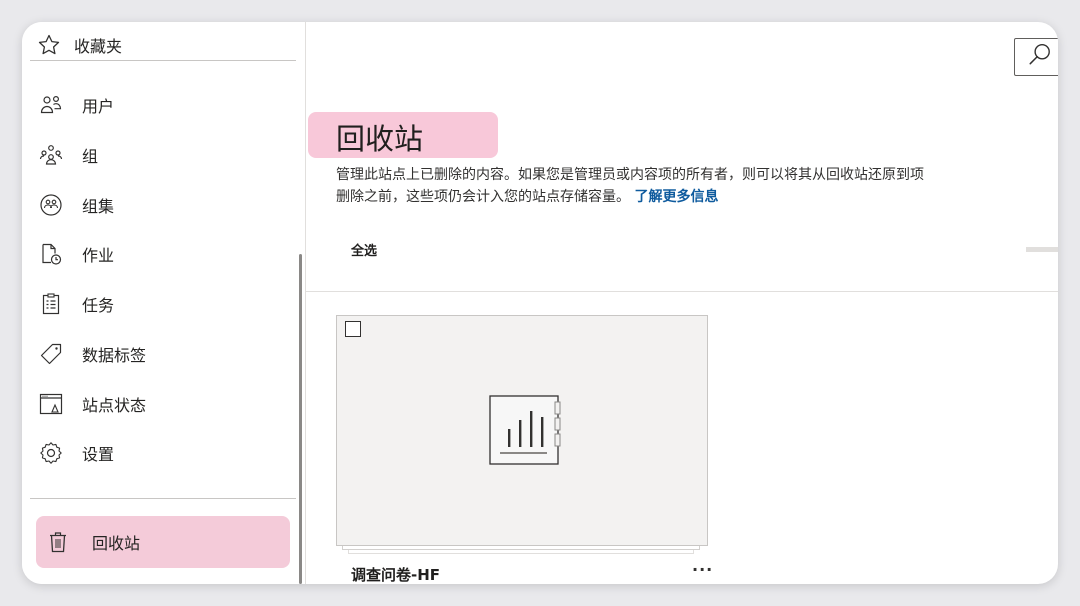 The width and height of the screenshot is (1080, 606). Describe the element at coordinates (525, 430) in the screenshot. I see `survey-form-icon` at that location.